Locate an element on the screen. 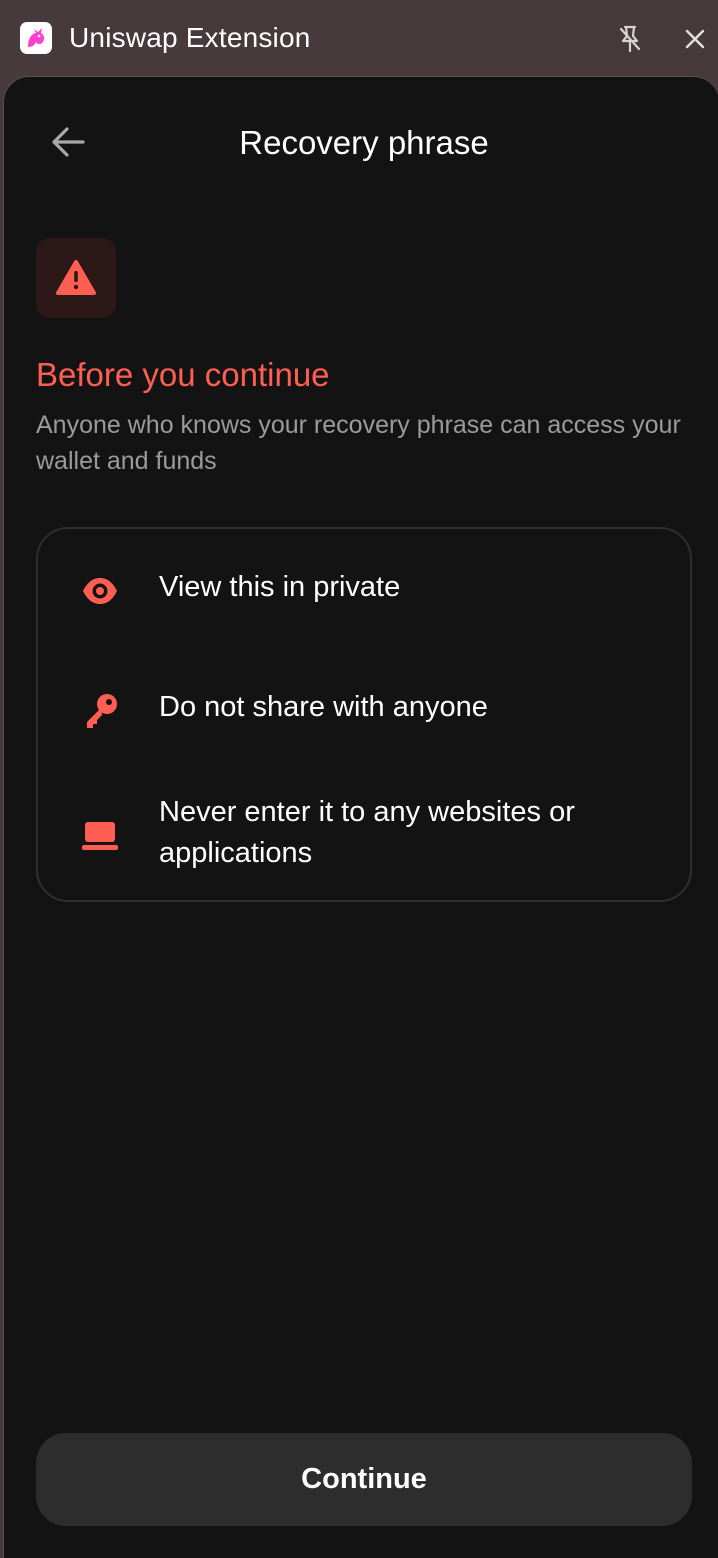  close-window-button is located at coordinates (695, 39).